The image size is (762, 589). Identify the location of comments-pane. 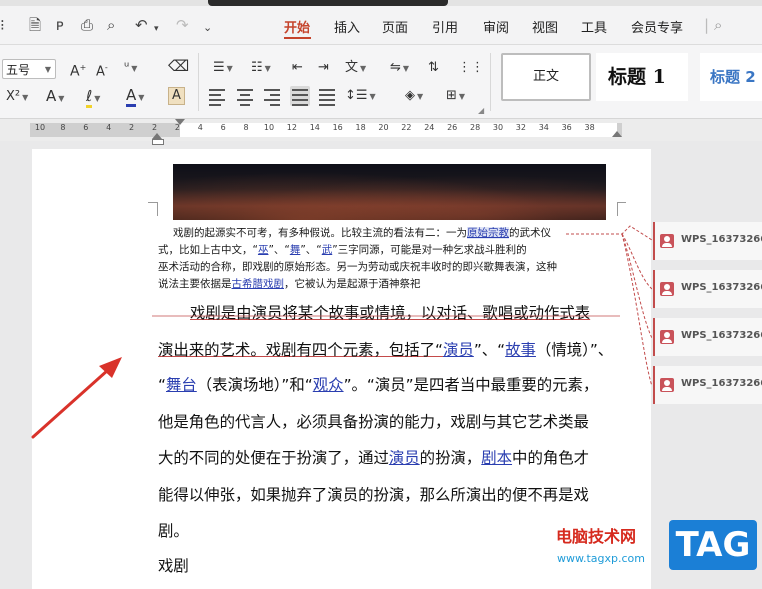
(707, 363).